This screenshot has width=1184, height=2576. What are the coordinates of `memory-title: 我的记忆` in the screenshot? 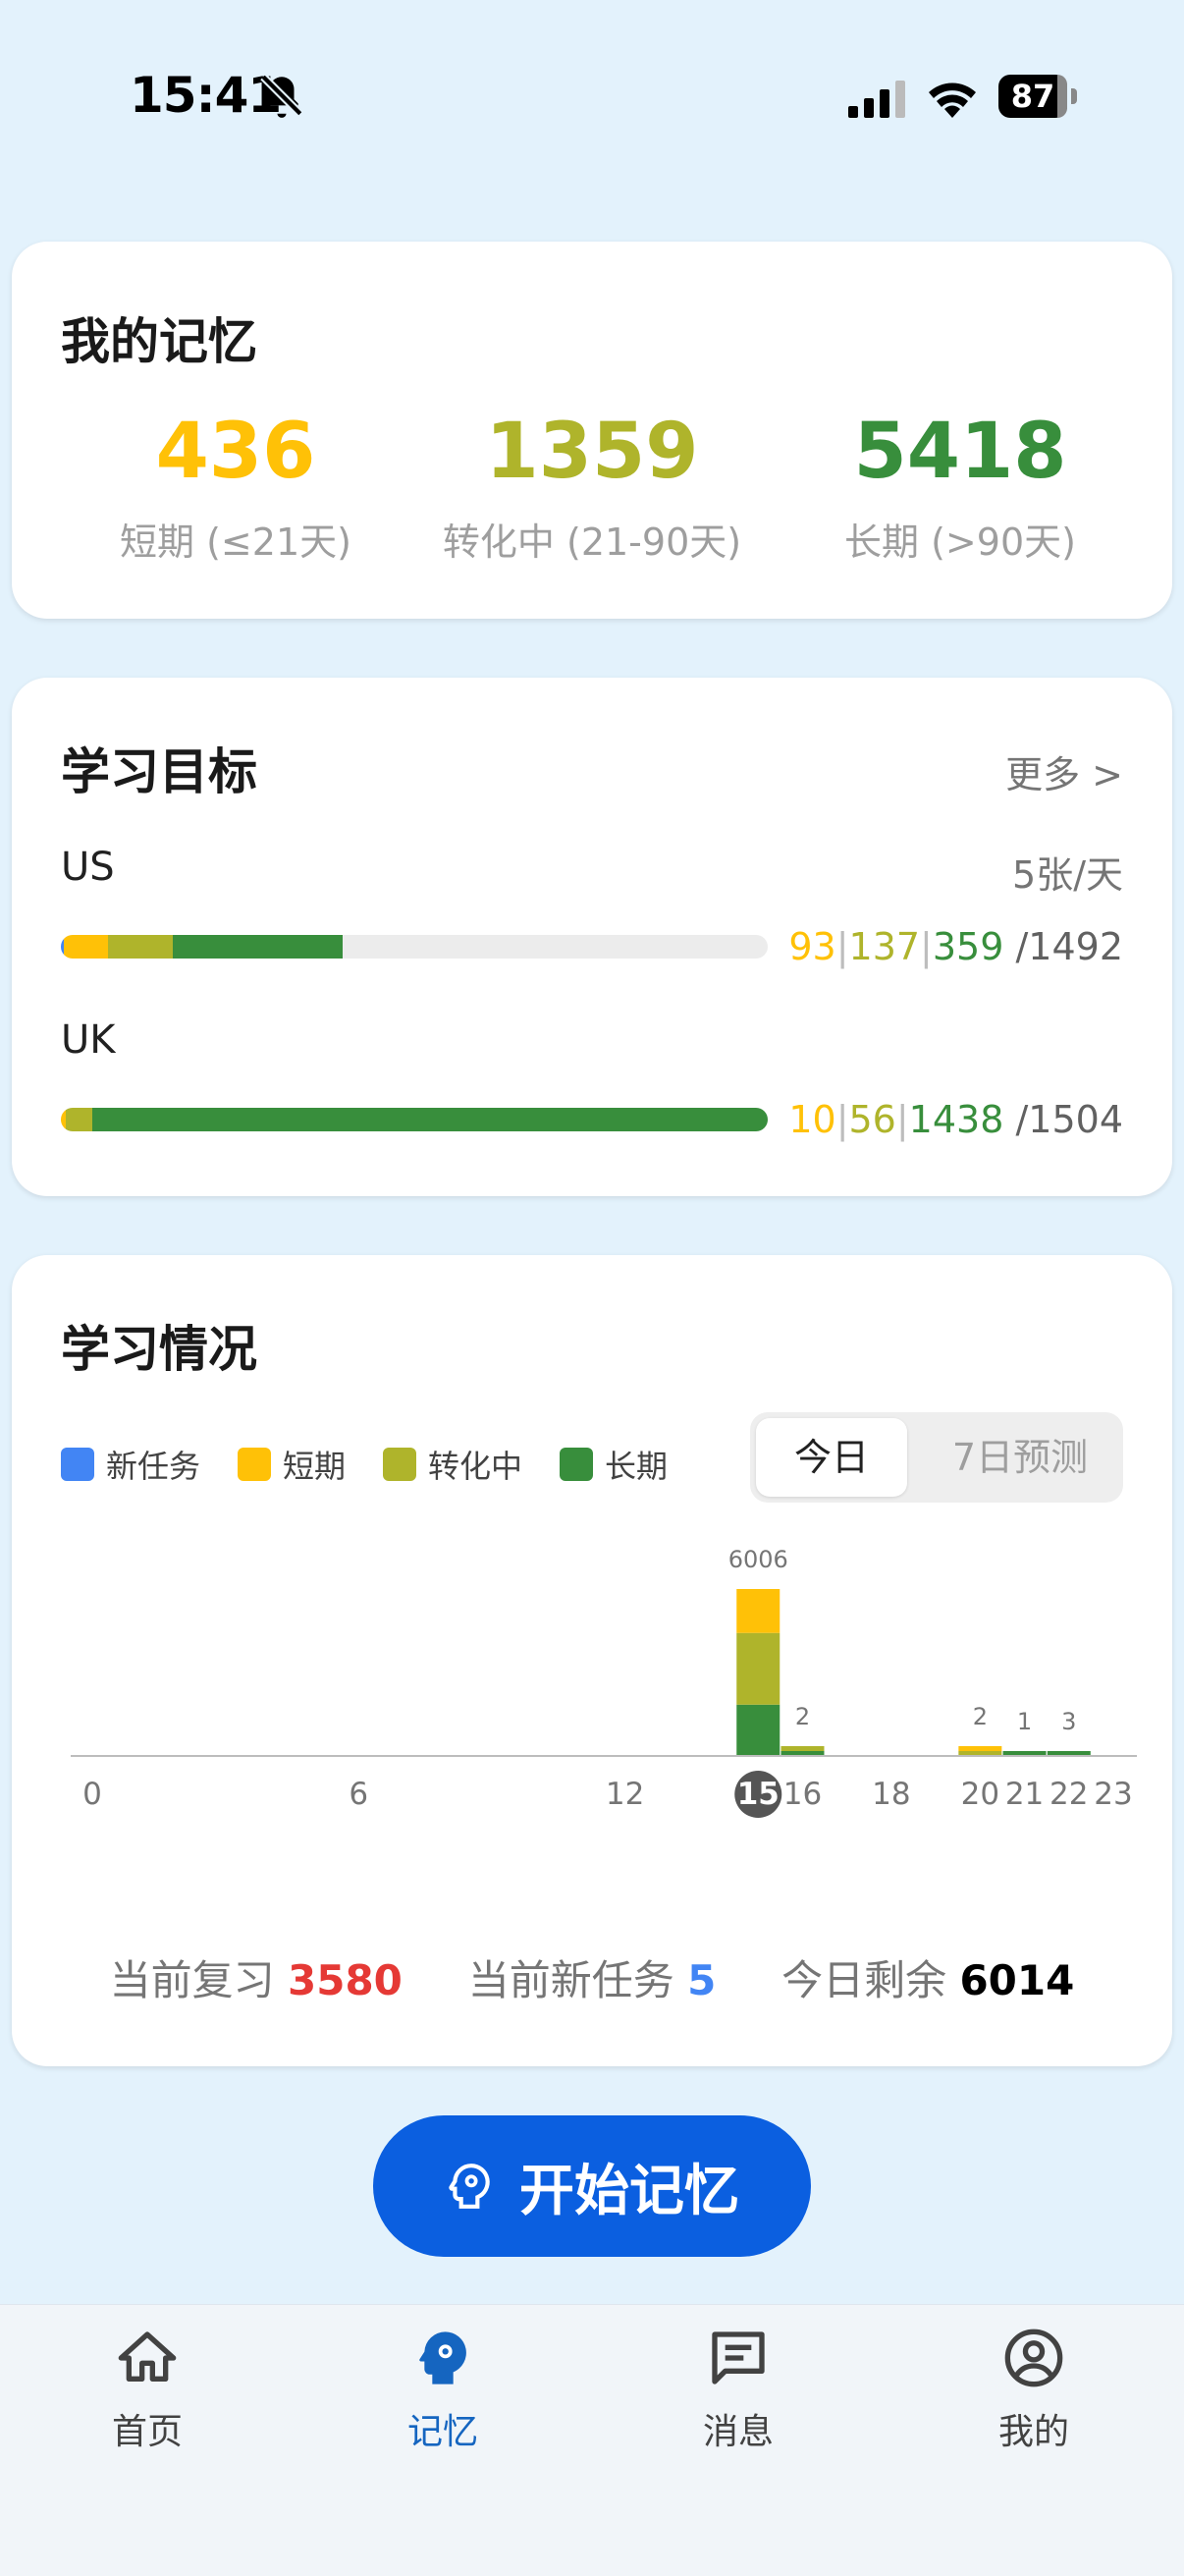 It's located at (159, 341).